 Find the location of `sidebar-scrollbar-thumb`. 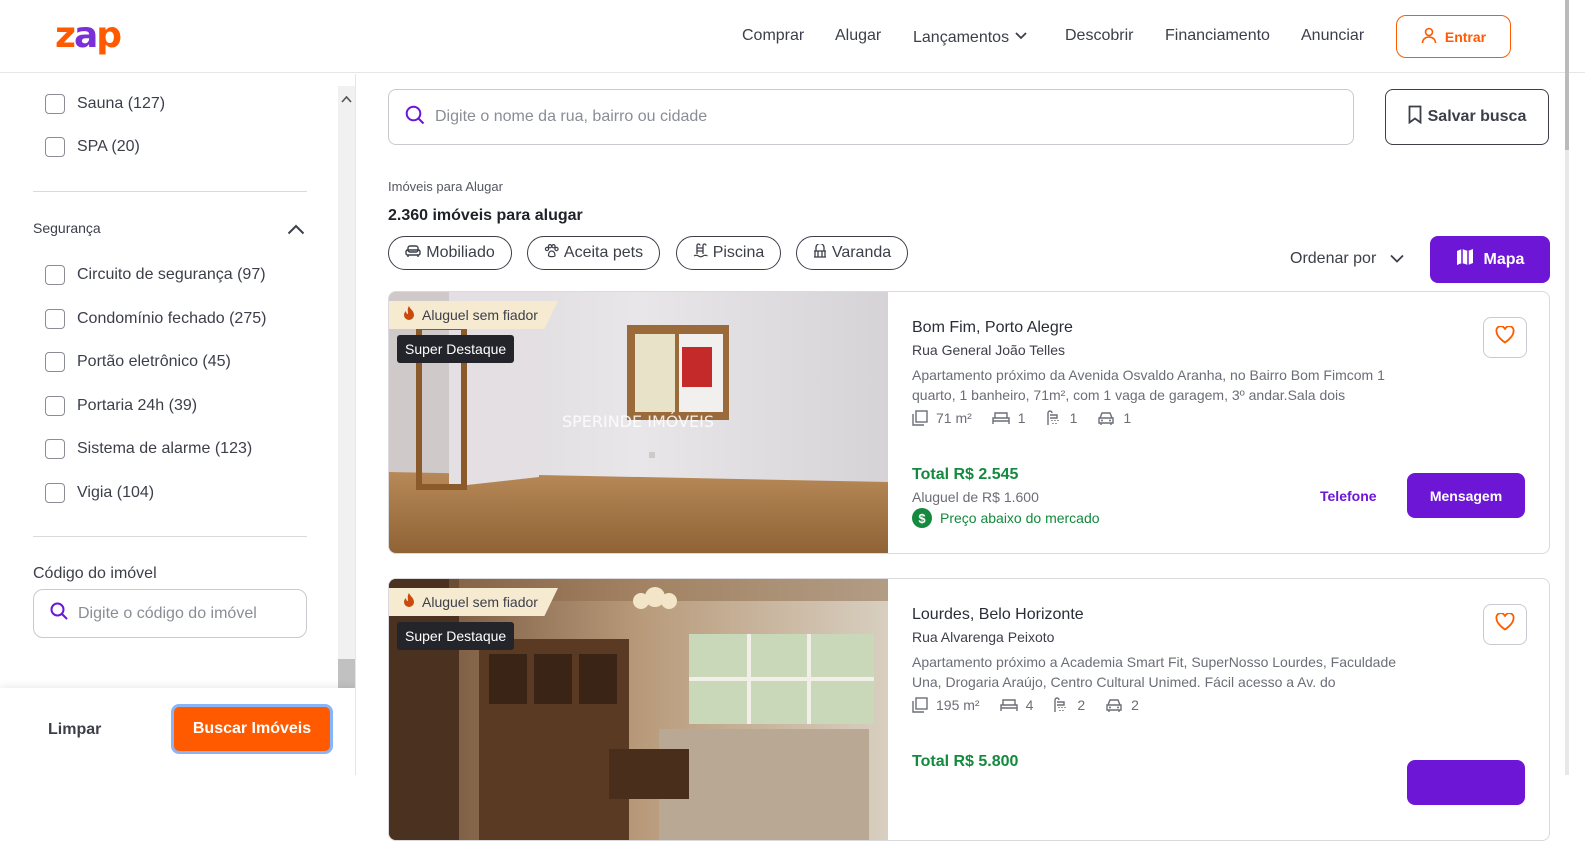

sidebar-scrollbar-thumb is located at coordinates (346, 674).